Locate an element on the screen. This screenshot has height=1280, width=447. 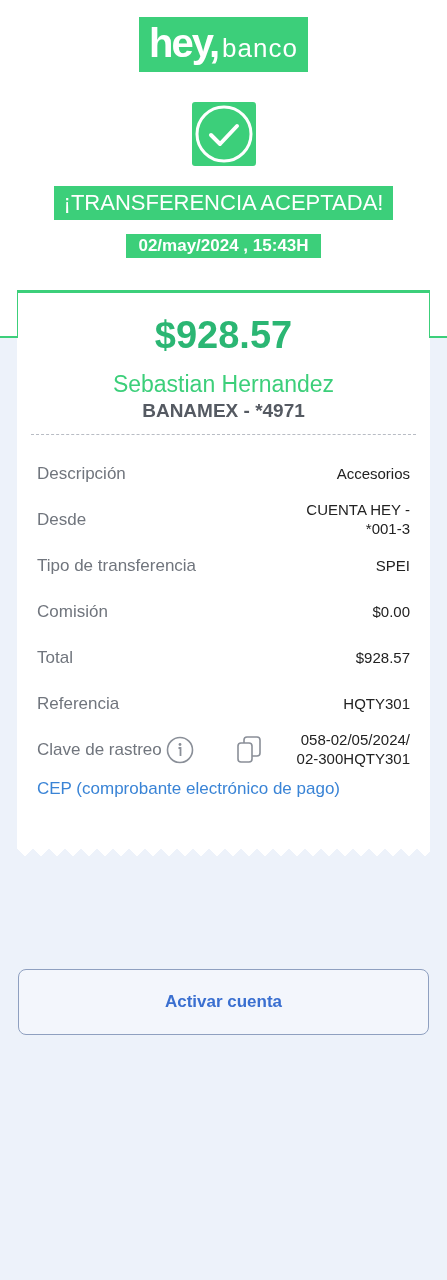
check-icon is located at coordinates (223, 134).